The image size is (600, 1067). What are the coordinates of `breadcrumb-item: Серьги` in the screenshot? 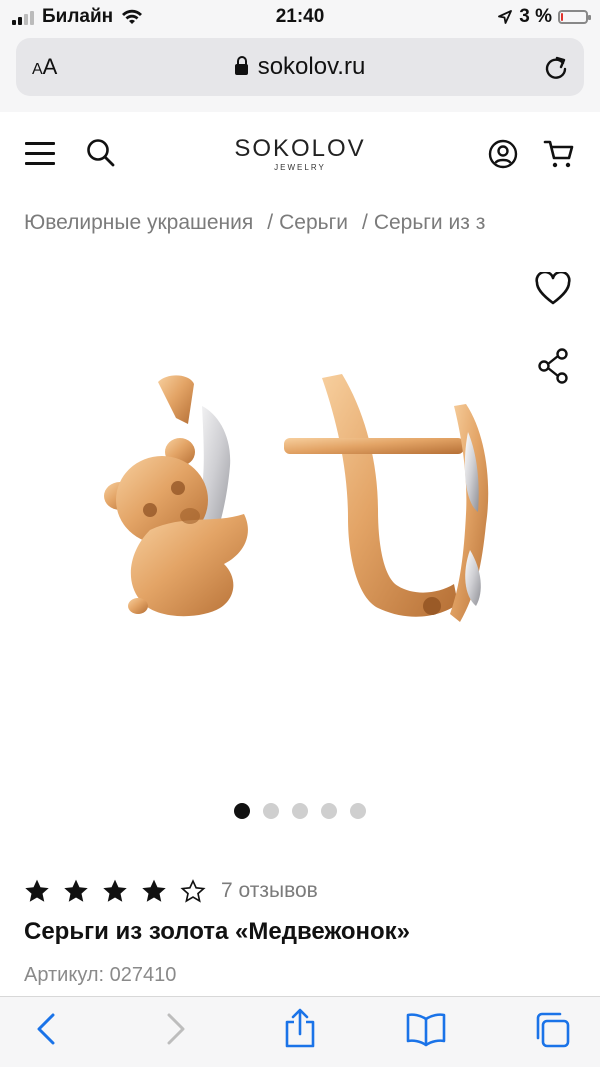 It's located at (313, 222).